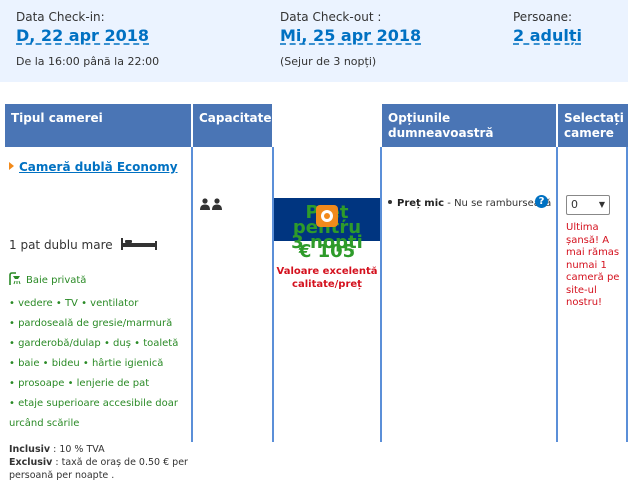 This screenshot has height=482, width=628. I want to click on bed-info: 1 pat dublu mare, so click(83, 245).